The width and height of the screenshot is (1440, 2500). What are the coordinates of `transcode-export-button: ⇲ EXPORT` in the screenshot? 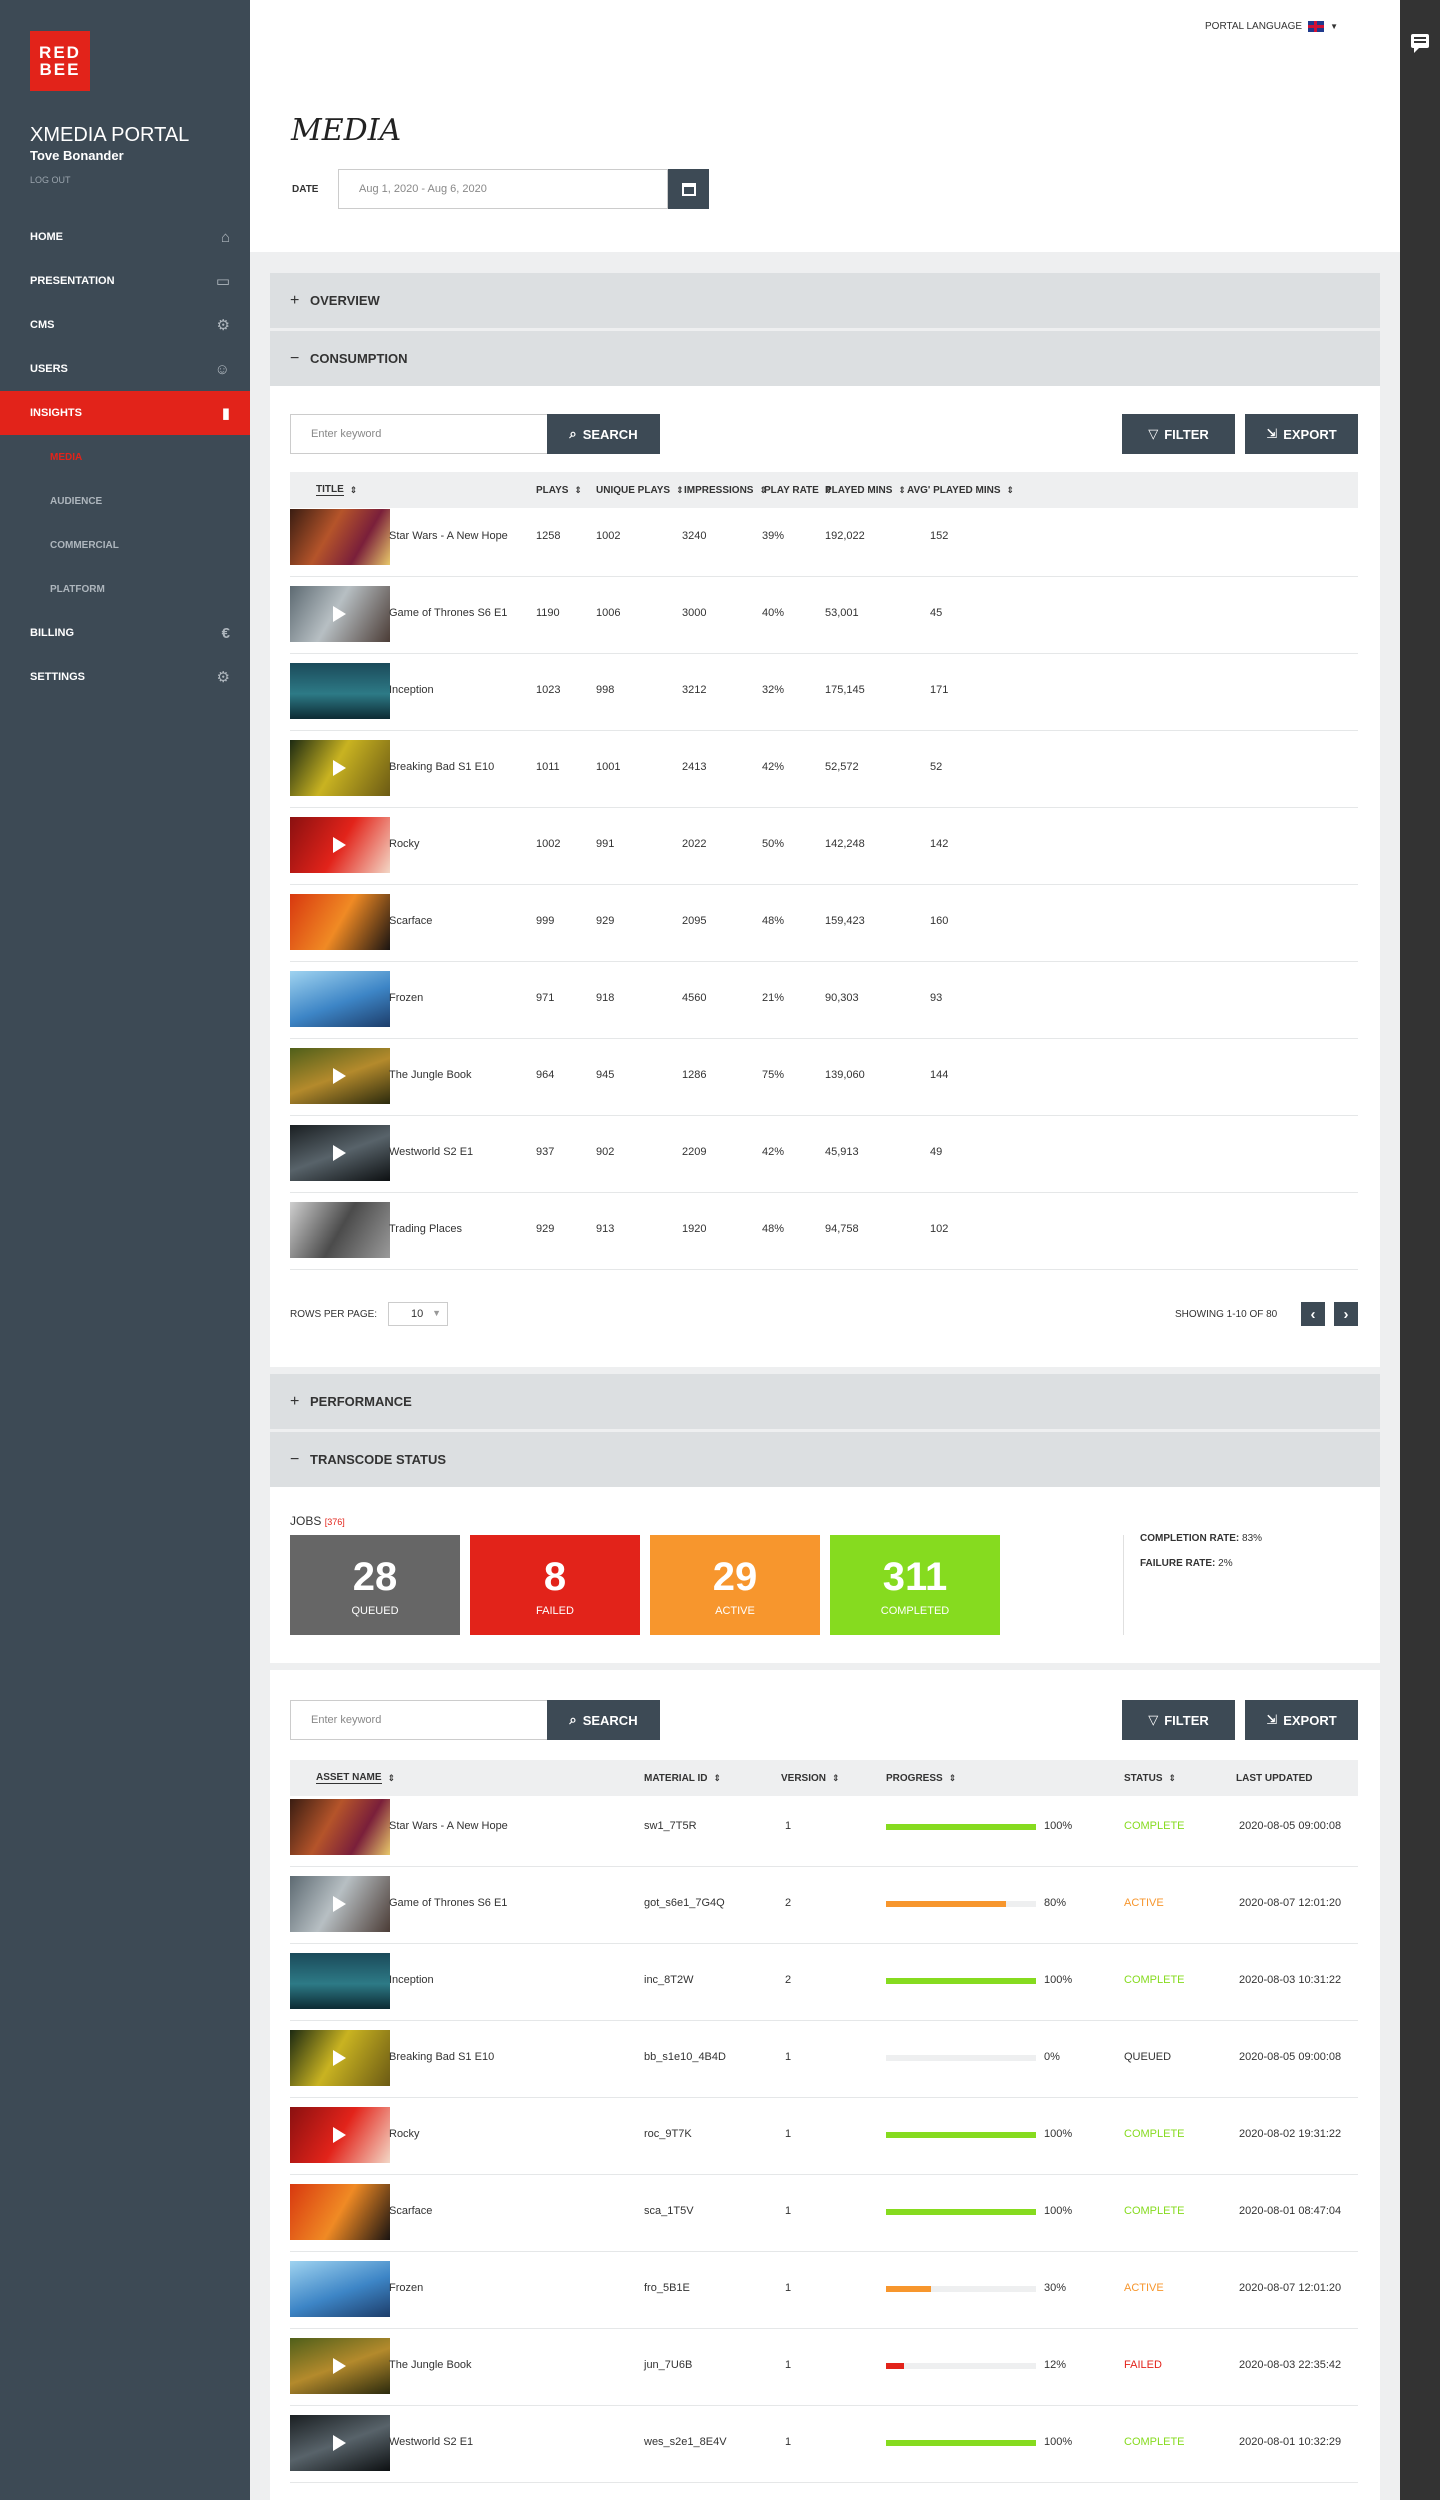 It's located at (1301, 1720).